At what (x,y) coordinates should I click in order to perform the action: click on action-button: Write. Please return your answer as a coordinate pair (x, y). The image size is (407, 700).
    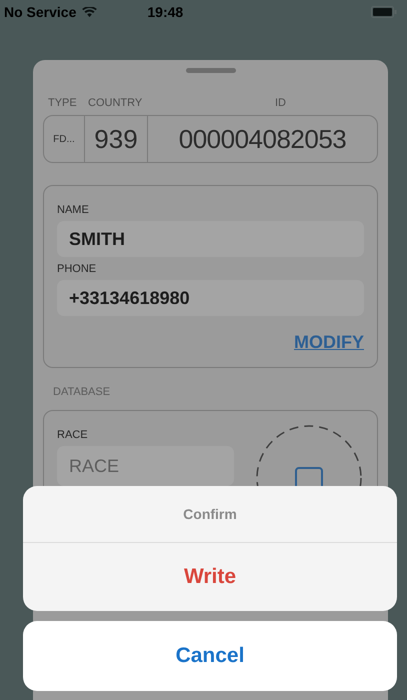
    Looking at the image, I should click on (210, 577).